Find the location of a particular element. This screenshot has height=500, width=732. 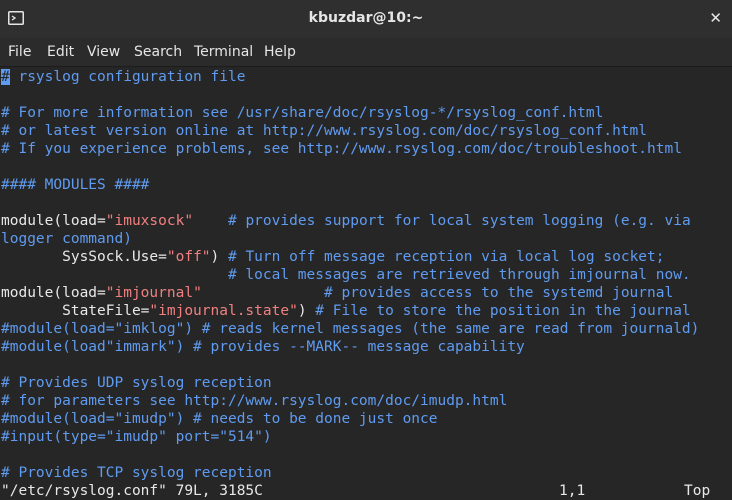

title-bar: kbuzdar@10:~ ✕ is located at coordinates (366, 19).